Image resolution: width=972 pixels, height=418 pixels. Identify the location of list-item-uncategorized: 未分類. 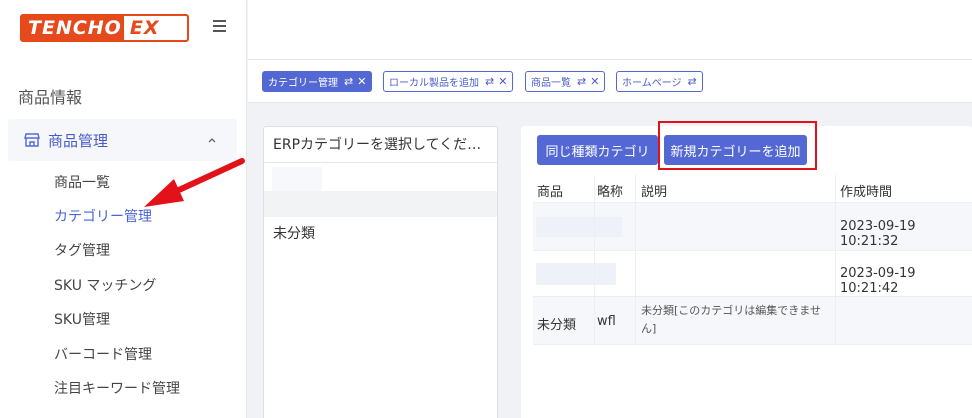
(294, 233).